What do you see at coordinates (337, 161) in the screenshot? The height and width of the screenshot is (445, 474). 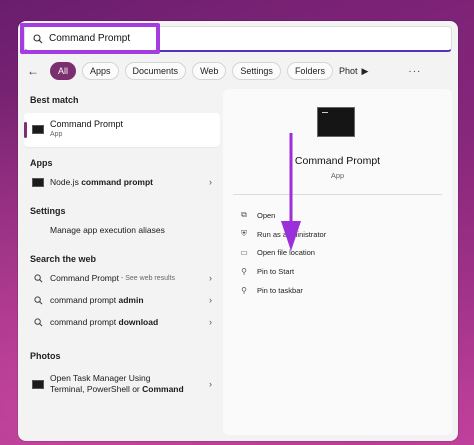 I see `preview-title: Command Prompt` at bounding box center [337, 161].